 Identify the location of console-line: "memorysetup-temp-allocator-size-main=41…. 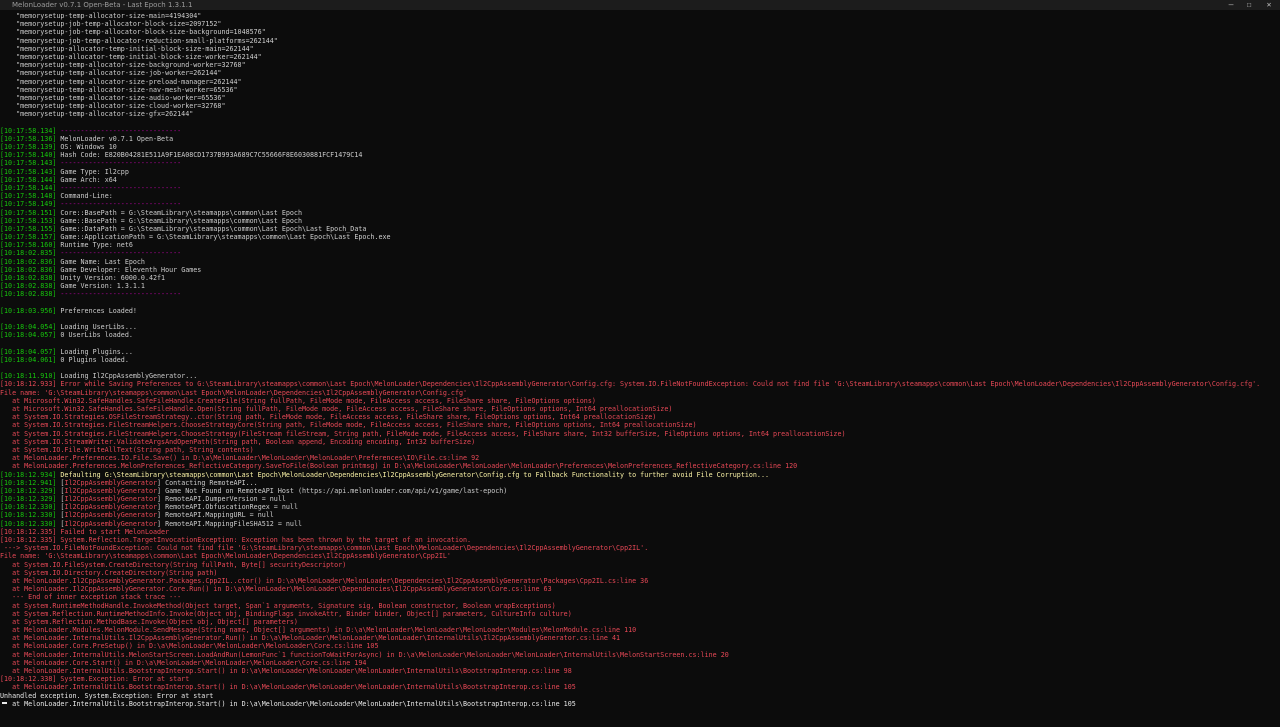
(640, 16).